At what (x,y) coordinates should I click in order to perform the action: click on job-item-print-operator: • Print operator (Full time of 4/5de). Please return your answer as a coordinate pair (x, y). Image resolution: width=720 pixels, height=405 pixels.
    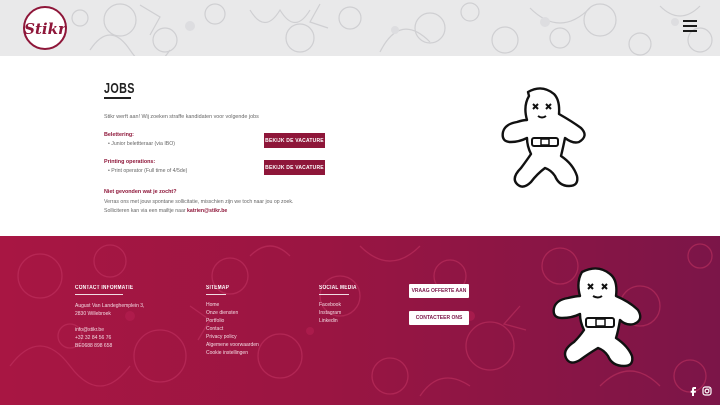
    Looking at the image, I should click on (148, 171).